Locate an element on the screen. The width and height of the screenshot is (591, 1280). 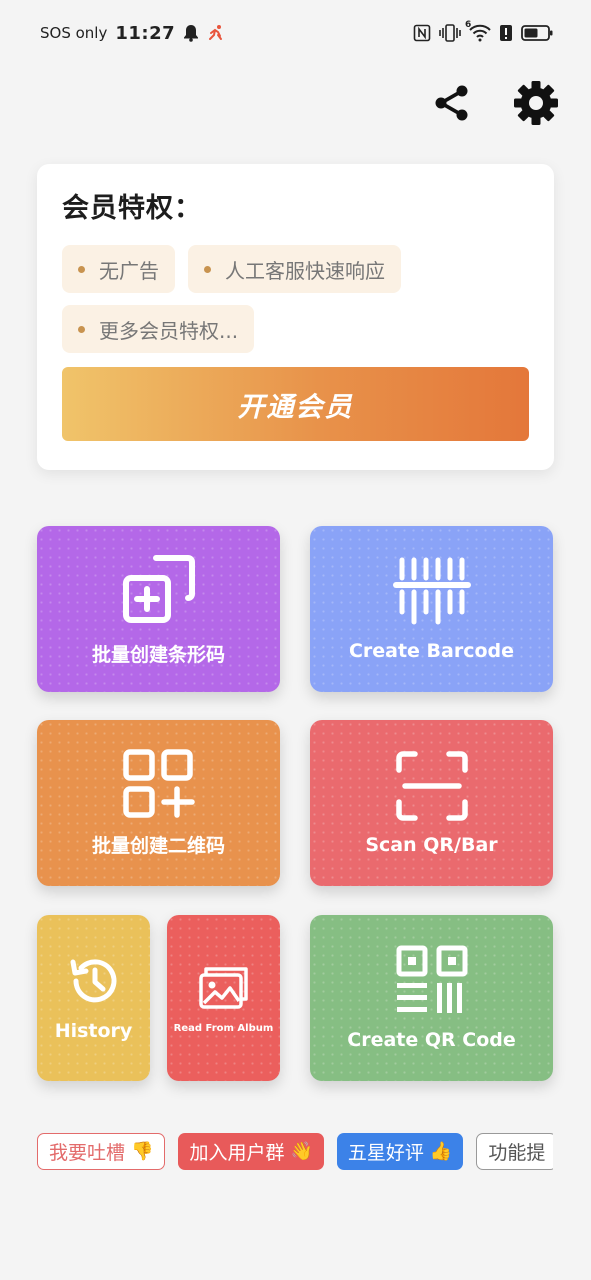
status-left: SOS only 11:27 is located at coordinates (132, 33).